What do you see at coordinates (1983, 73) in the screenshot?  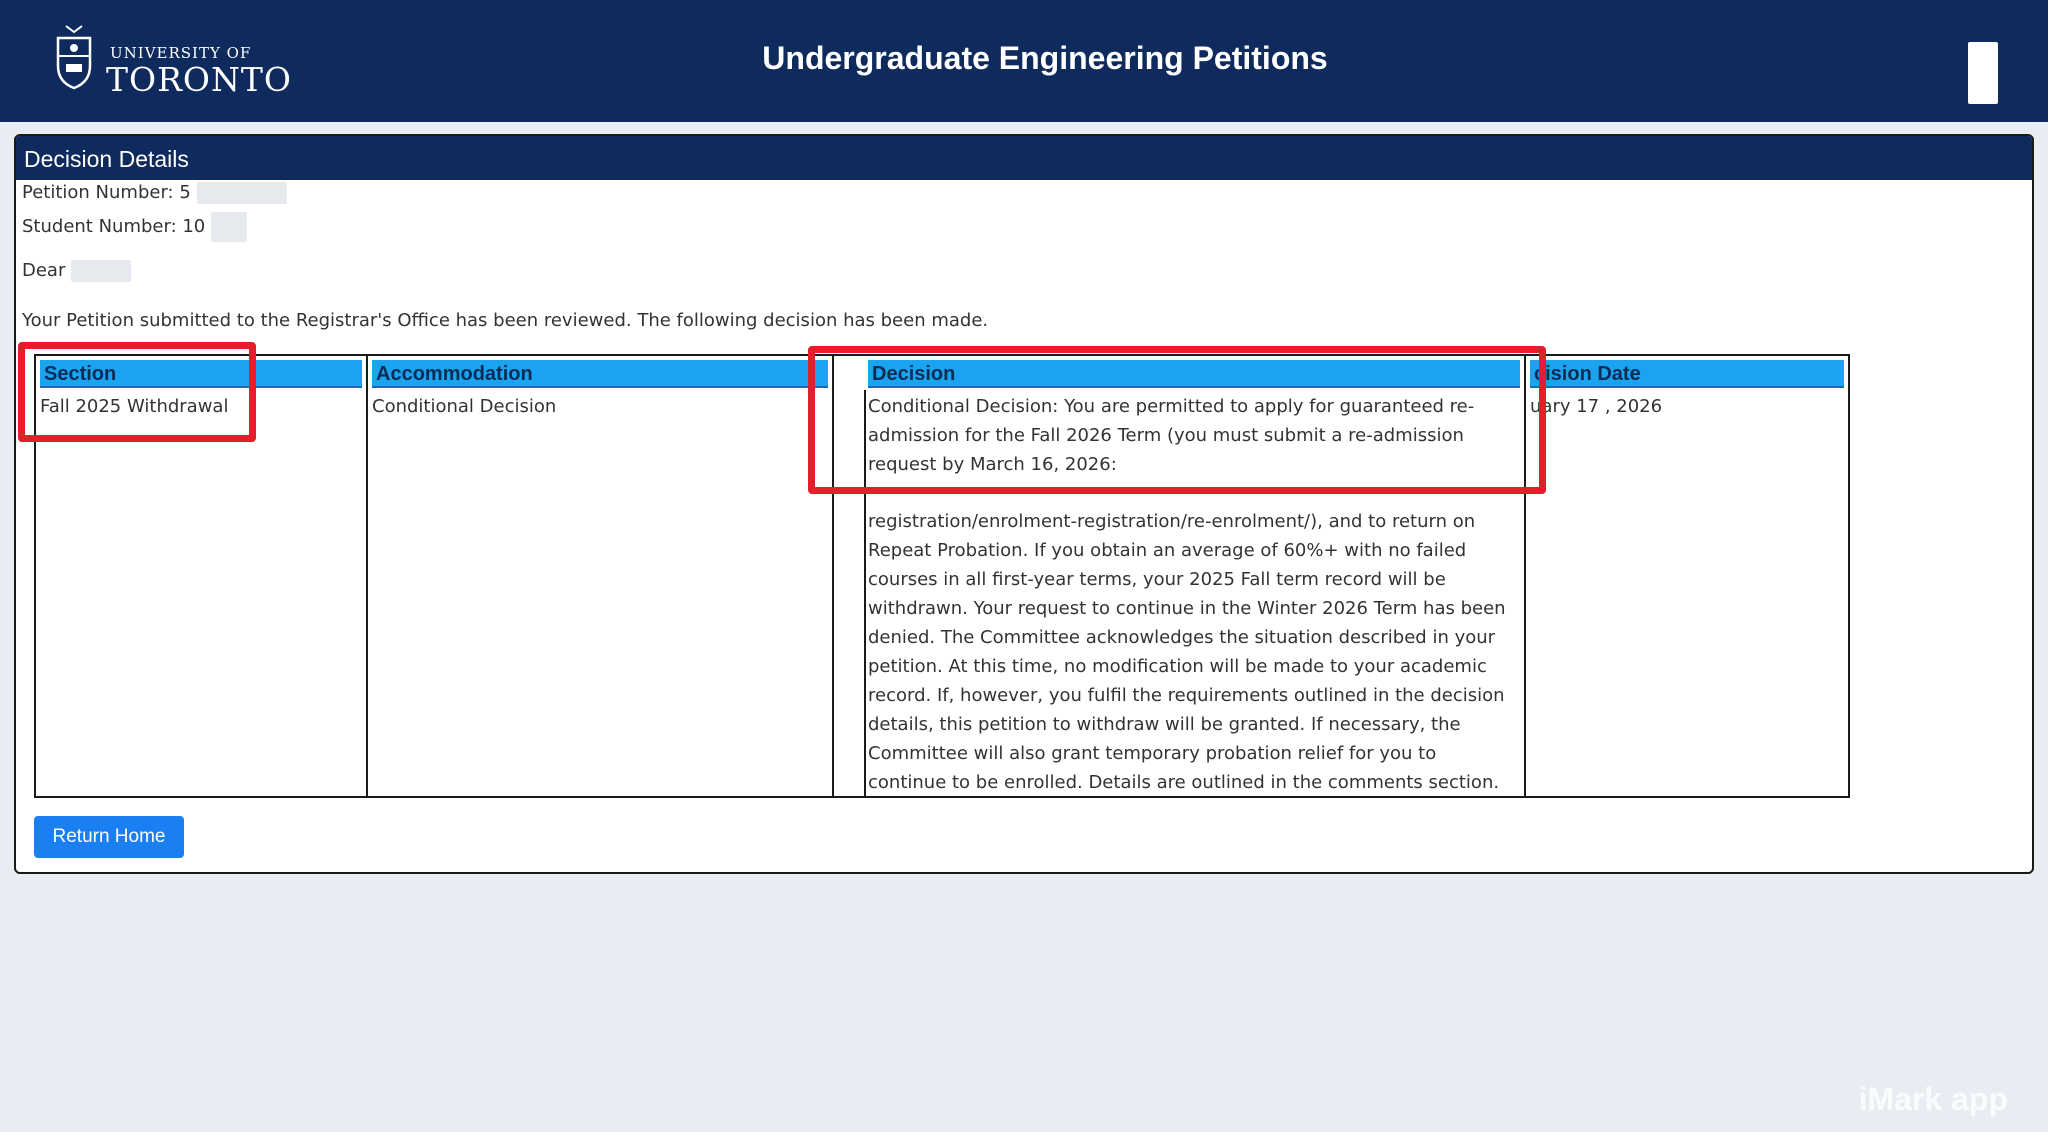 I see `header-menu-button` at bounding box center [1983, 73].